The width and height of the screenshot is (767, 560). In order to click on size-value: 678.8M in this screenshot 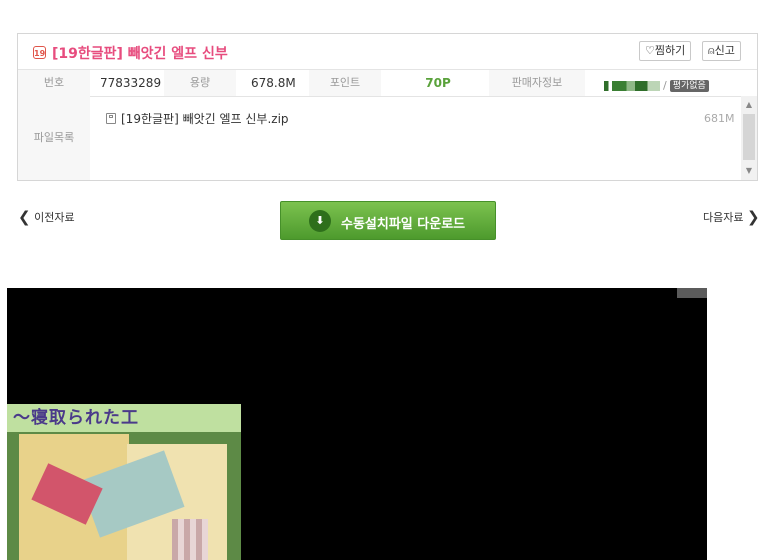, I will do `click(273, 83)`.